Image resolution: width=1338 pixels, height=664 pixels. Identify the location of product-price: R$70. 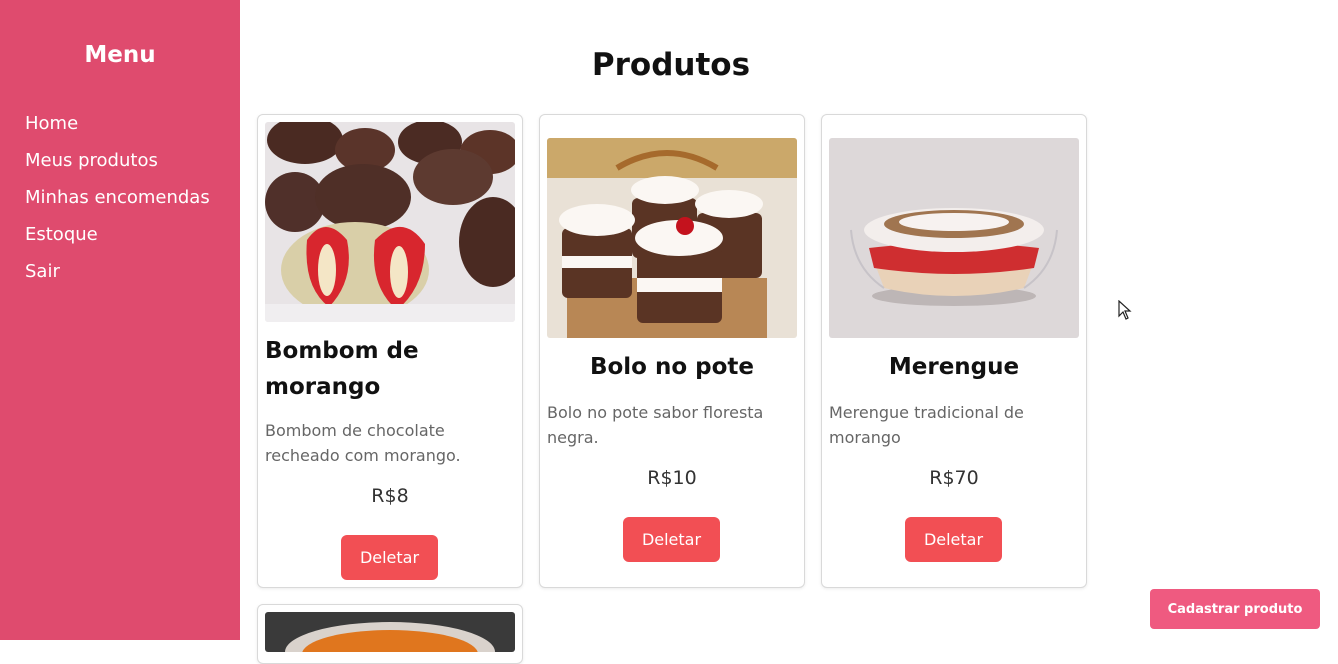
(954, 478).